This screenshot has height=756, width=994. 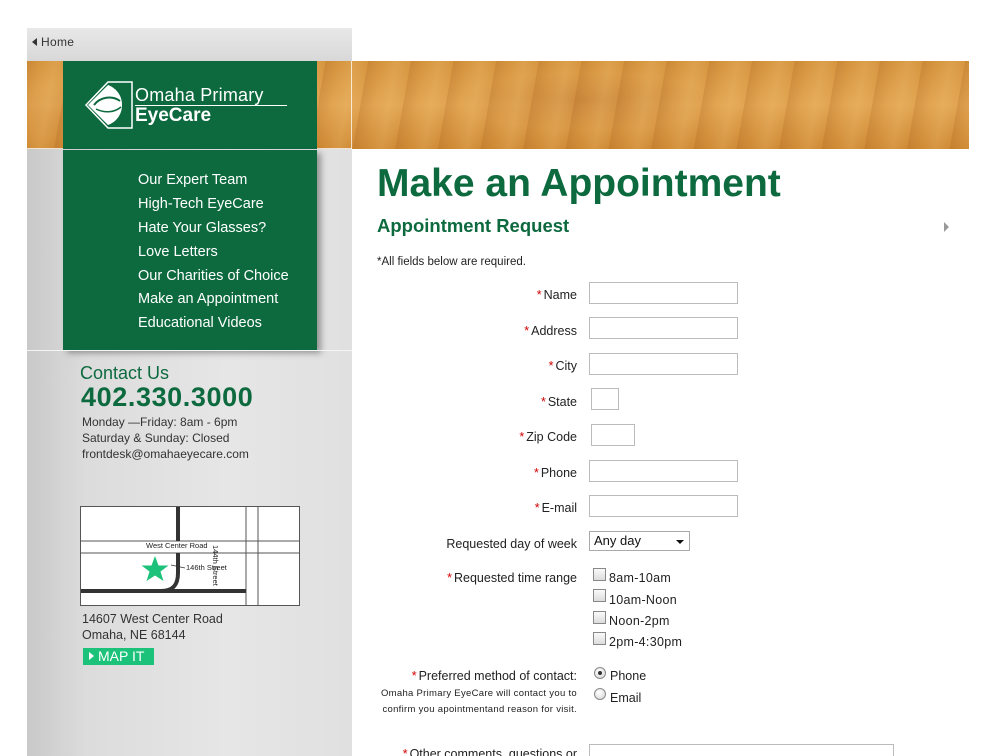 What do you see at coordinates (599, 617) in the screenshot?
I see `time-checkbox-noon-2pm` at bounding box center [599, 617].